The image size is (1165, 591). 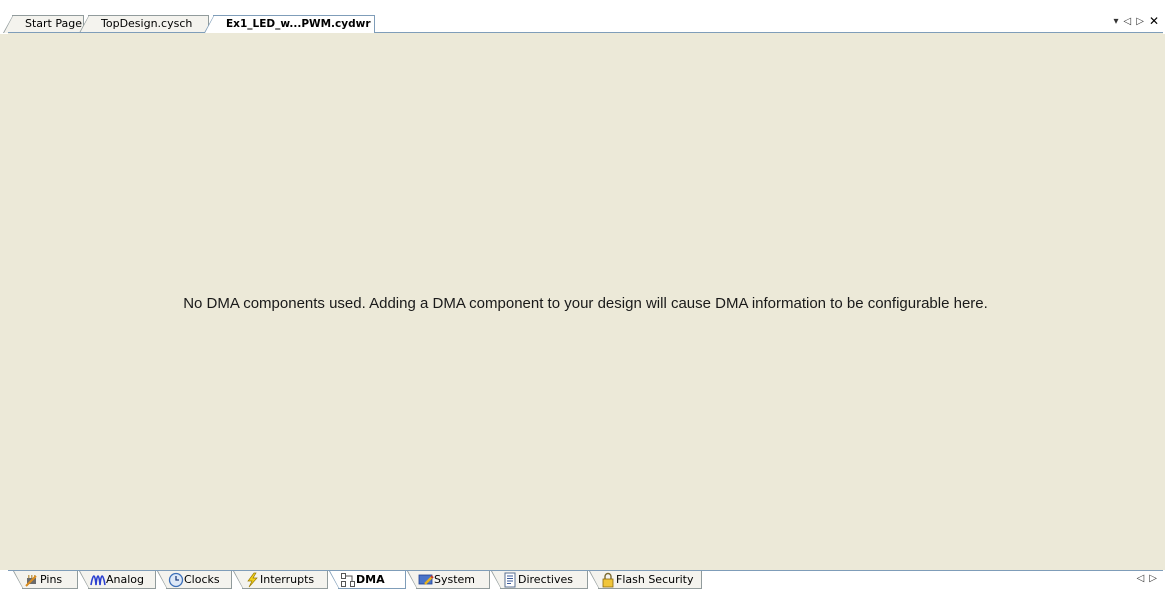 I want to click on tab-dma: DMA, so click(x=367, y=580).